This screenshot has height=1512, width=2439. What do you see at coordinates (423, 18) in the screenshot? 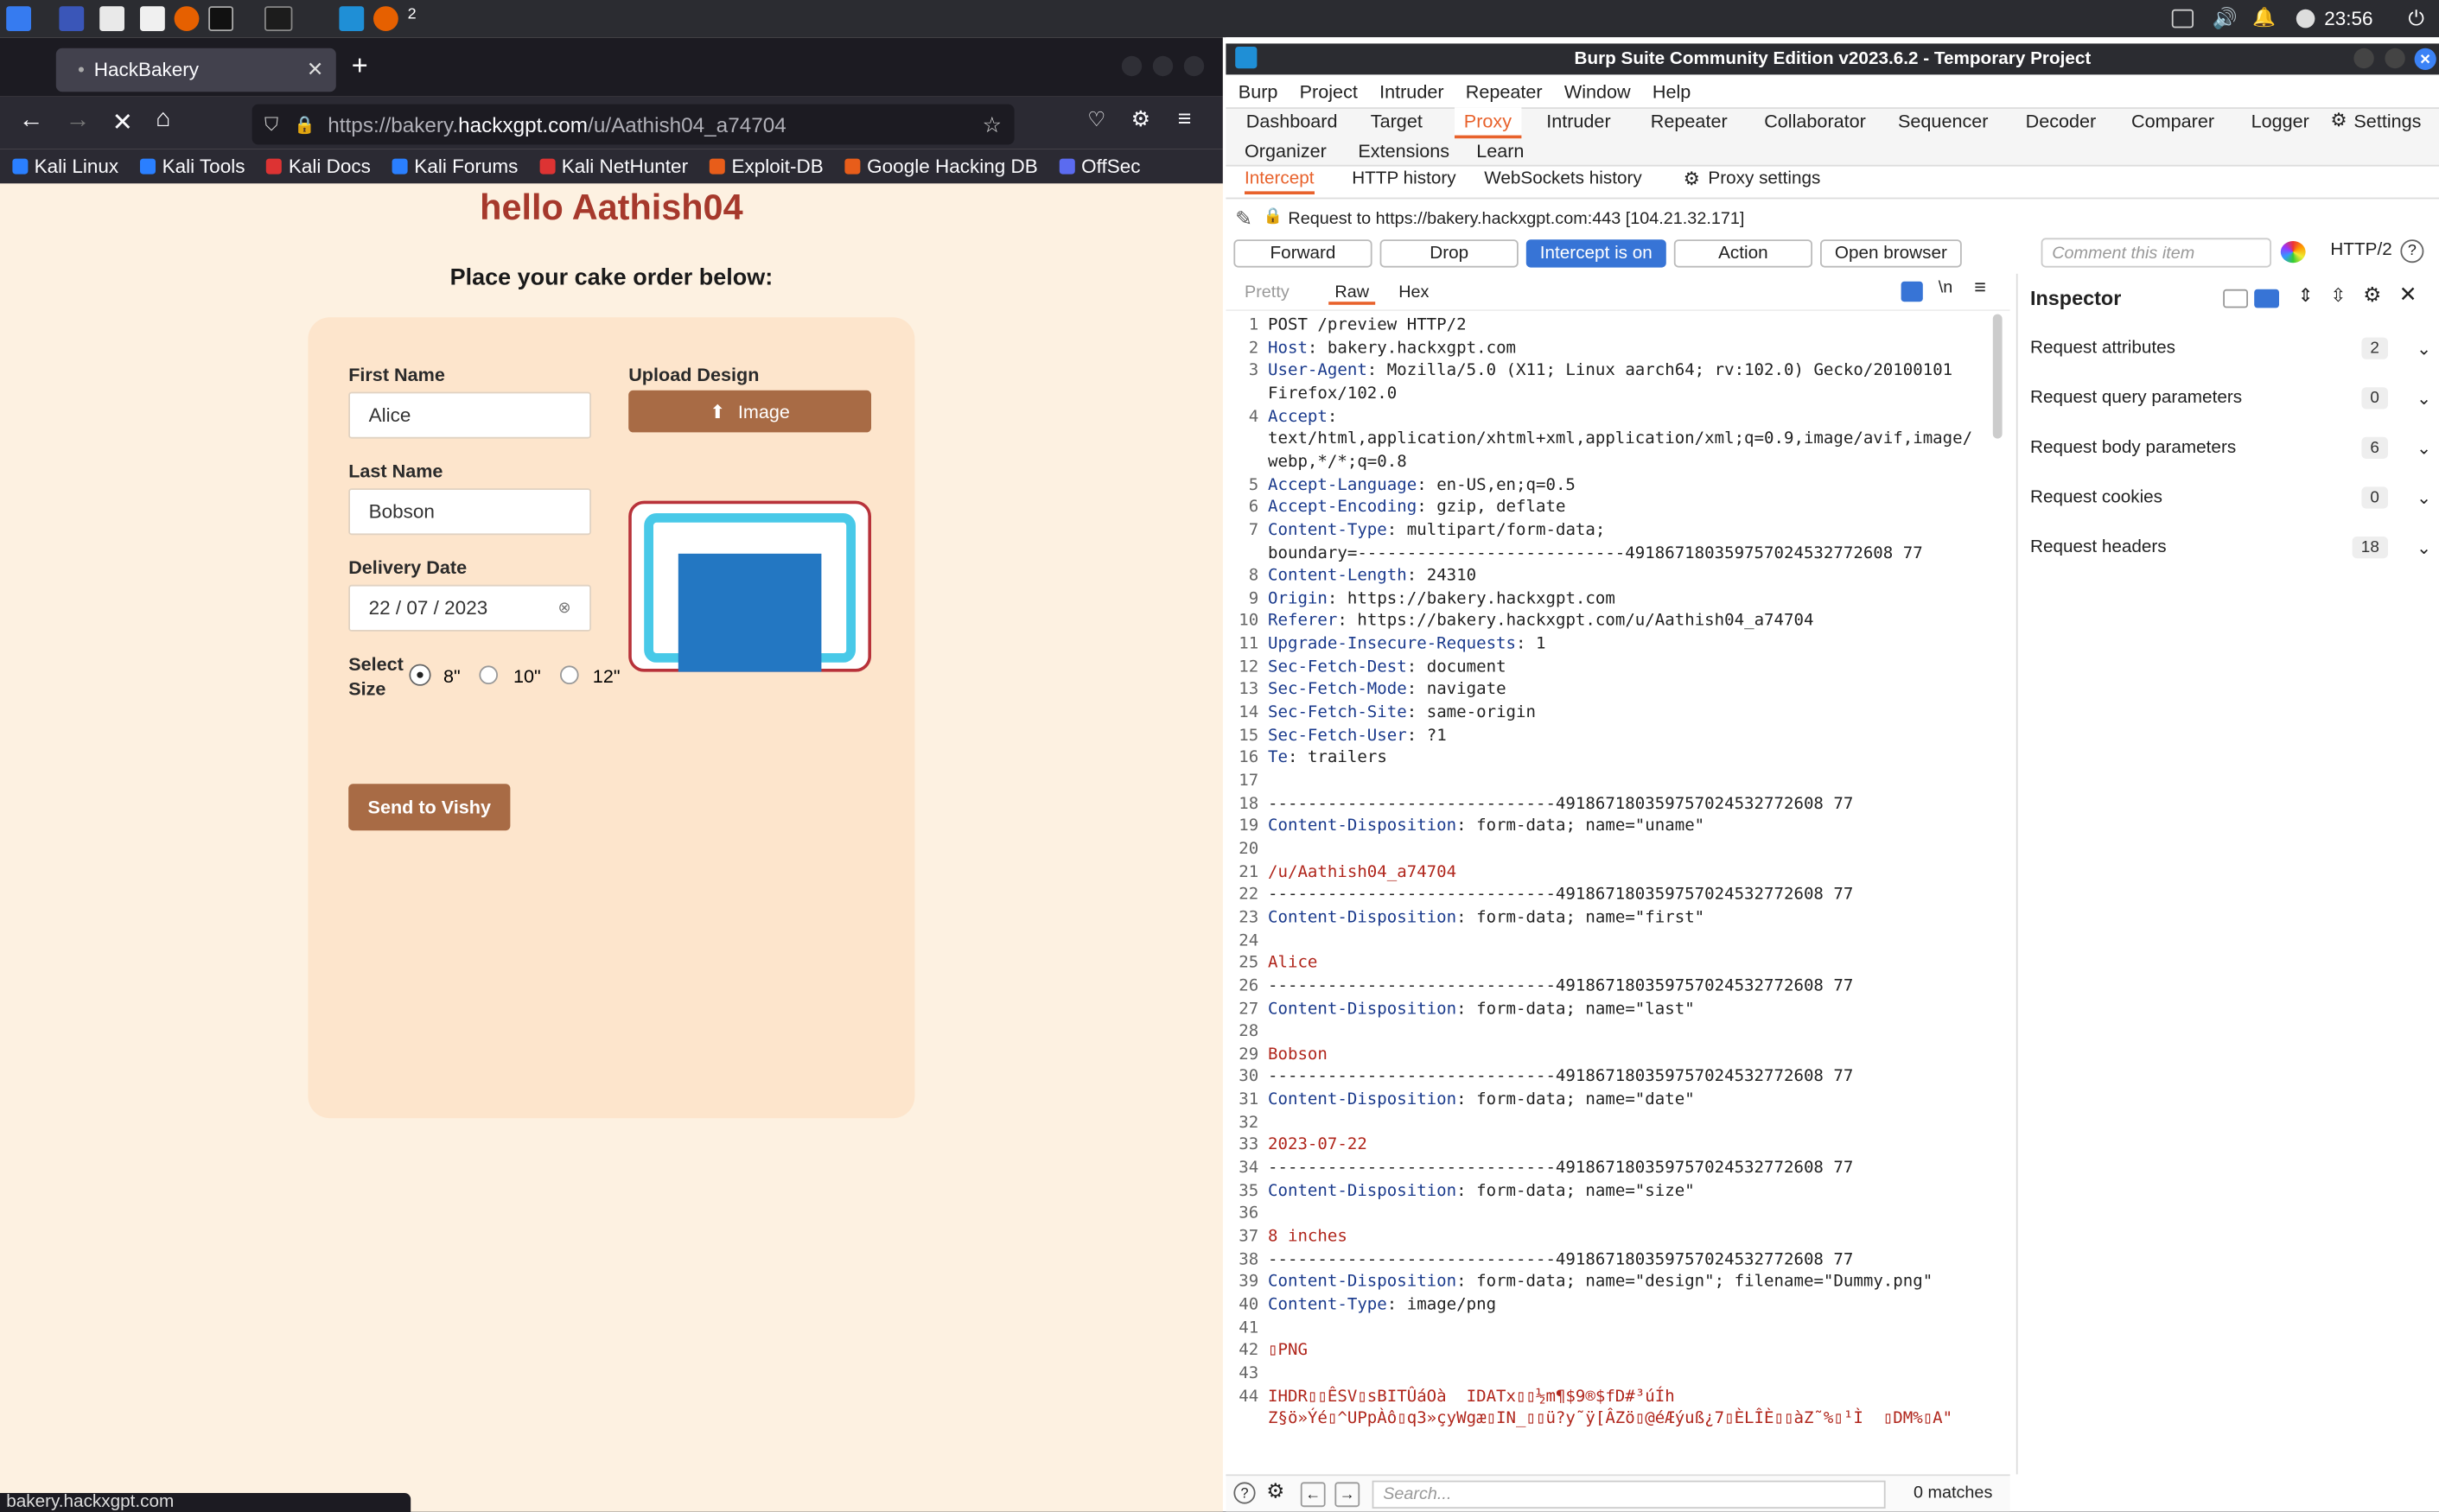
I see `workspace-badge: 2` at bounding box center [423, 18].